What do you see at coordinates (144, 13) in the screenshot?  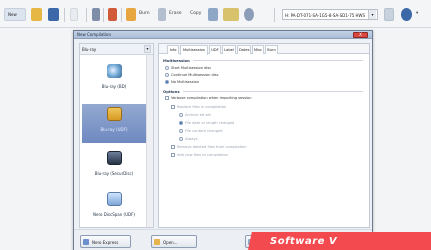 I see `burn-label: Burn` at bounding box center [144, 13].